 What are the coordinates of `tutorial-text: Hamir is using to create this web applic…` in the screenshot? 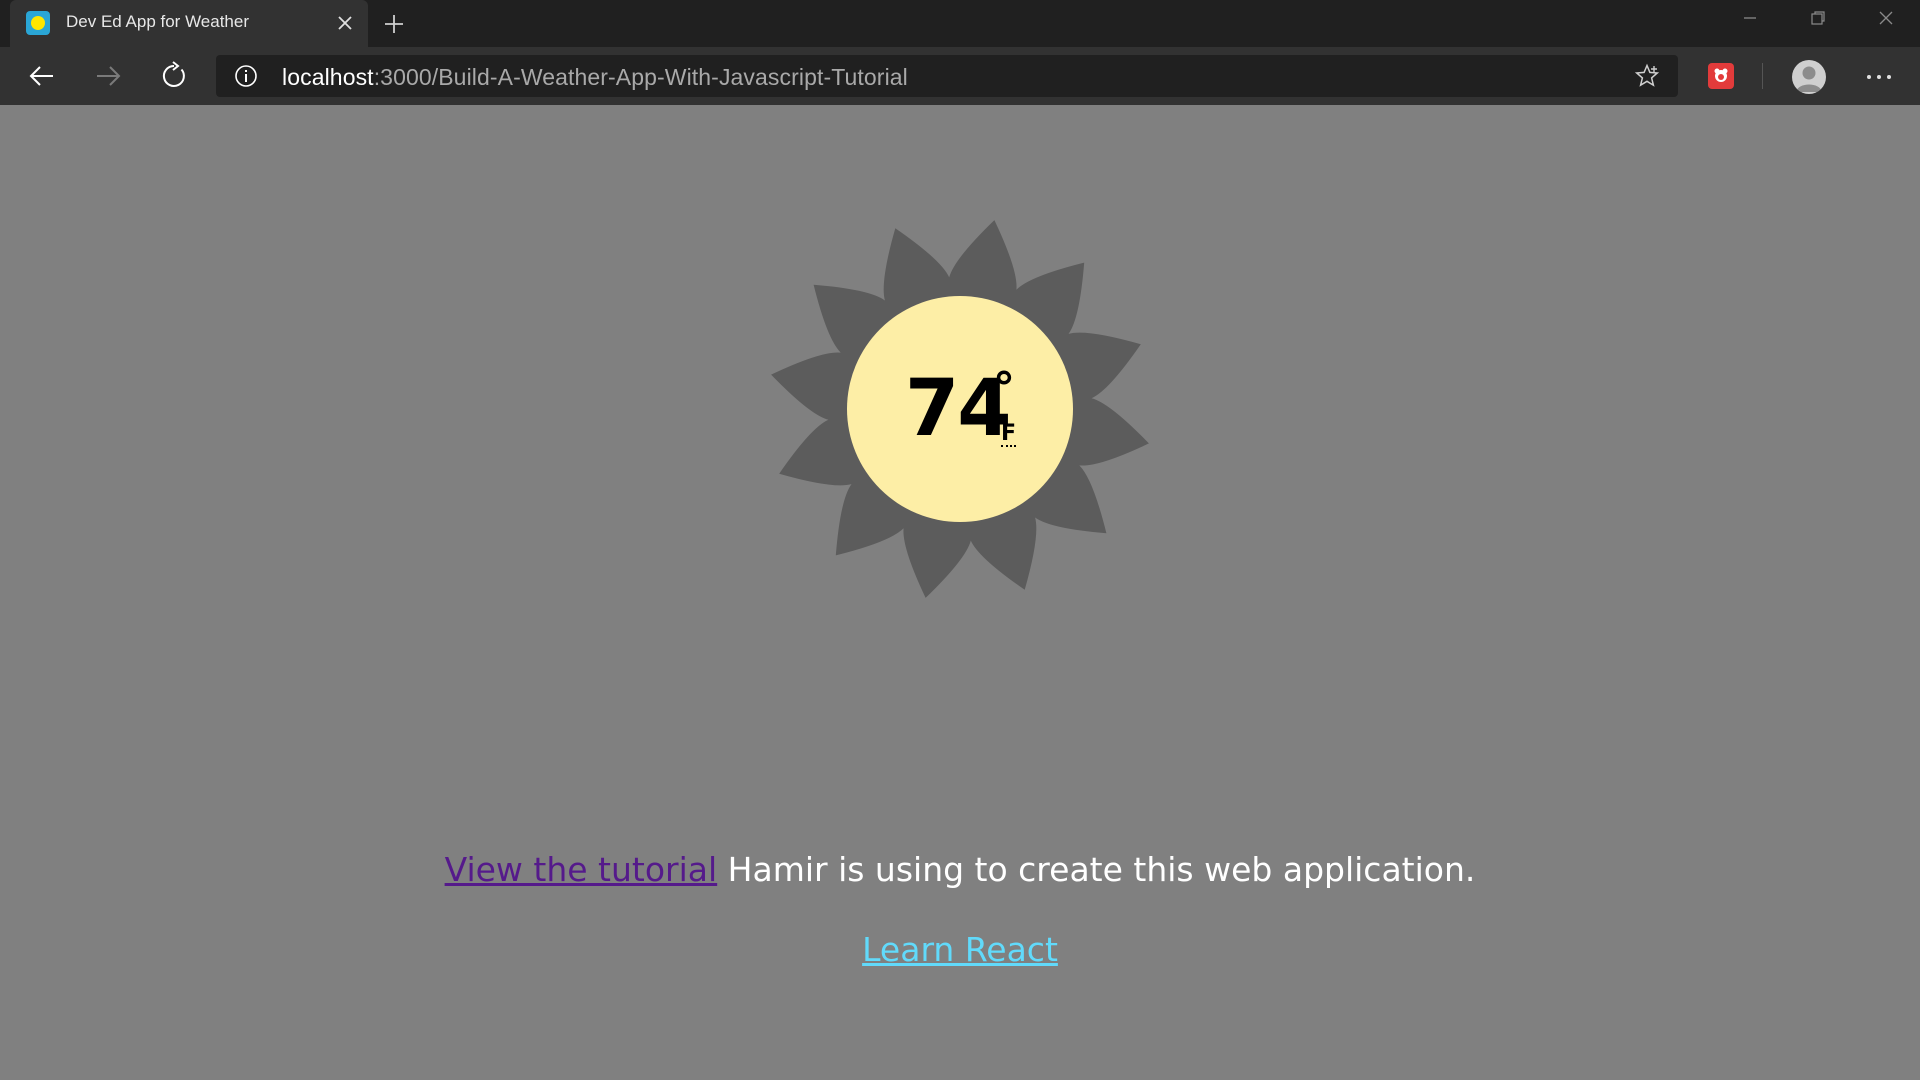 It's located at (1096, 869).